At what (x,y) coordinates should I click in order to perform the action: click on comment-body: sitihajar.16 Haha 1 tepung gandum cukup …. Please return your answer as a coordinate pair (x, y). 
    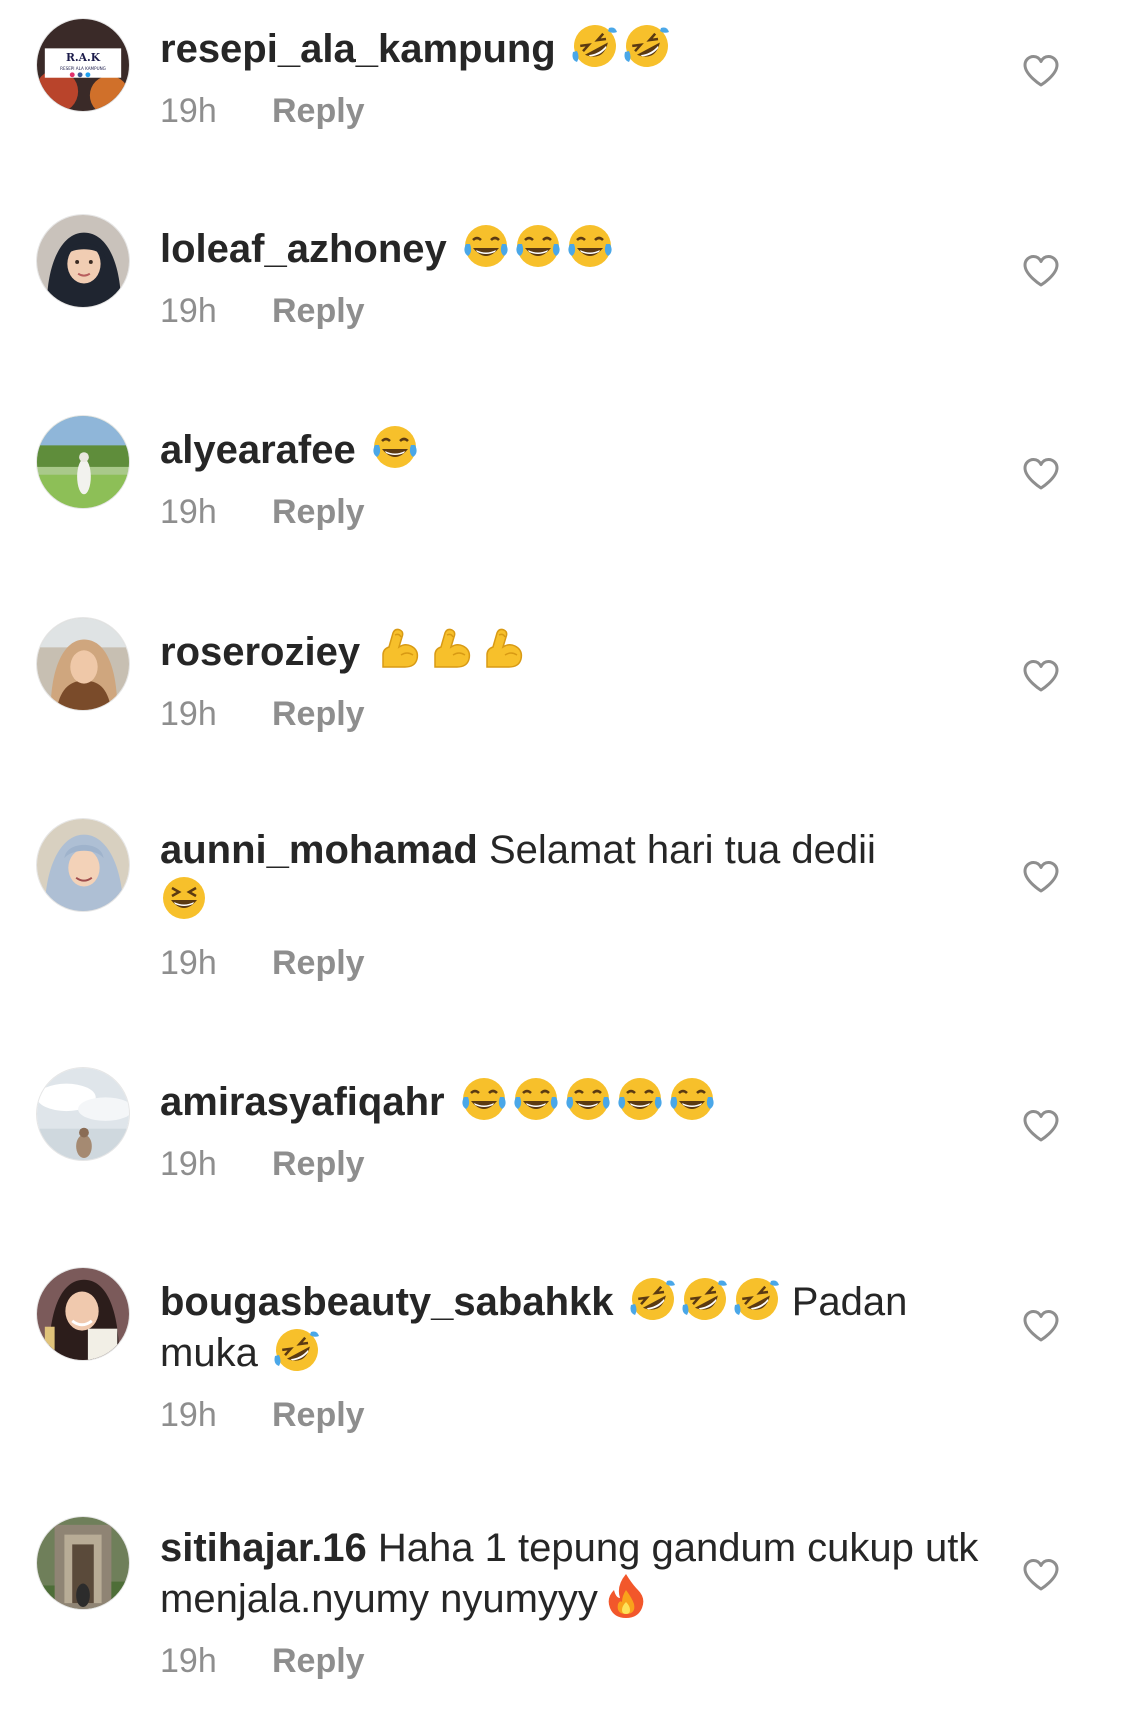
    Looking at the image, I should click on (575, 1602).